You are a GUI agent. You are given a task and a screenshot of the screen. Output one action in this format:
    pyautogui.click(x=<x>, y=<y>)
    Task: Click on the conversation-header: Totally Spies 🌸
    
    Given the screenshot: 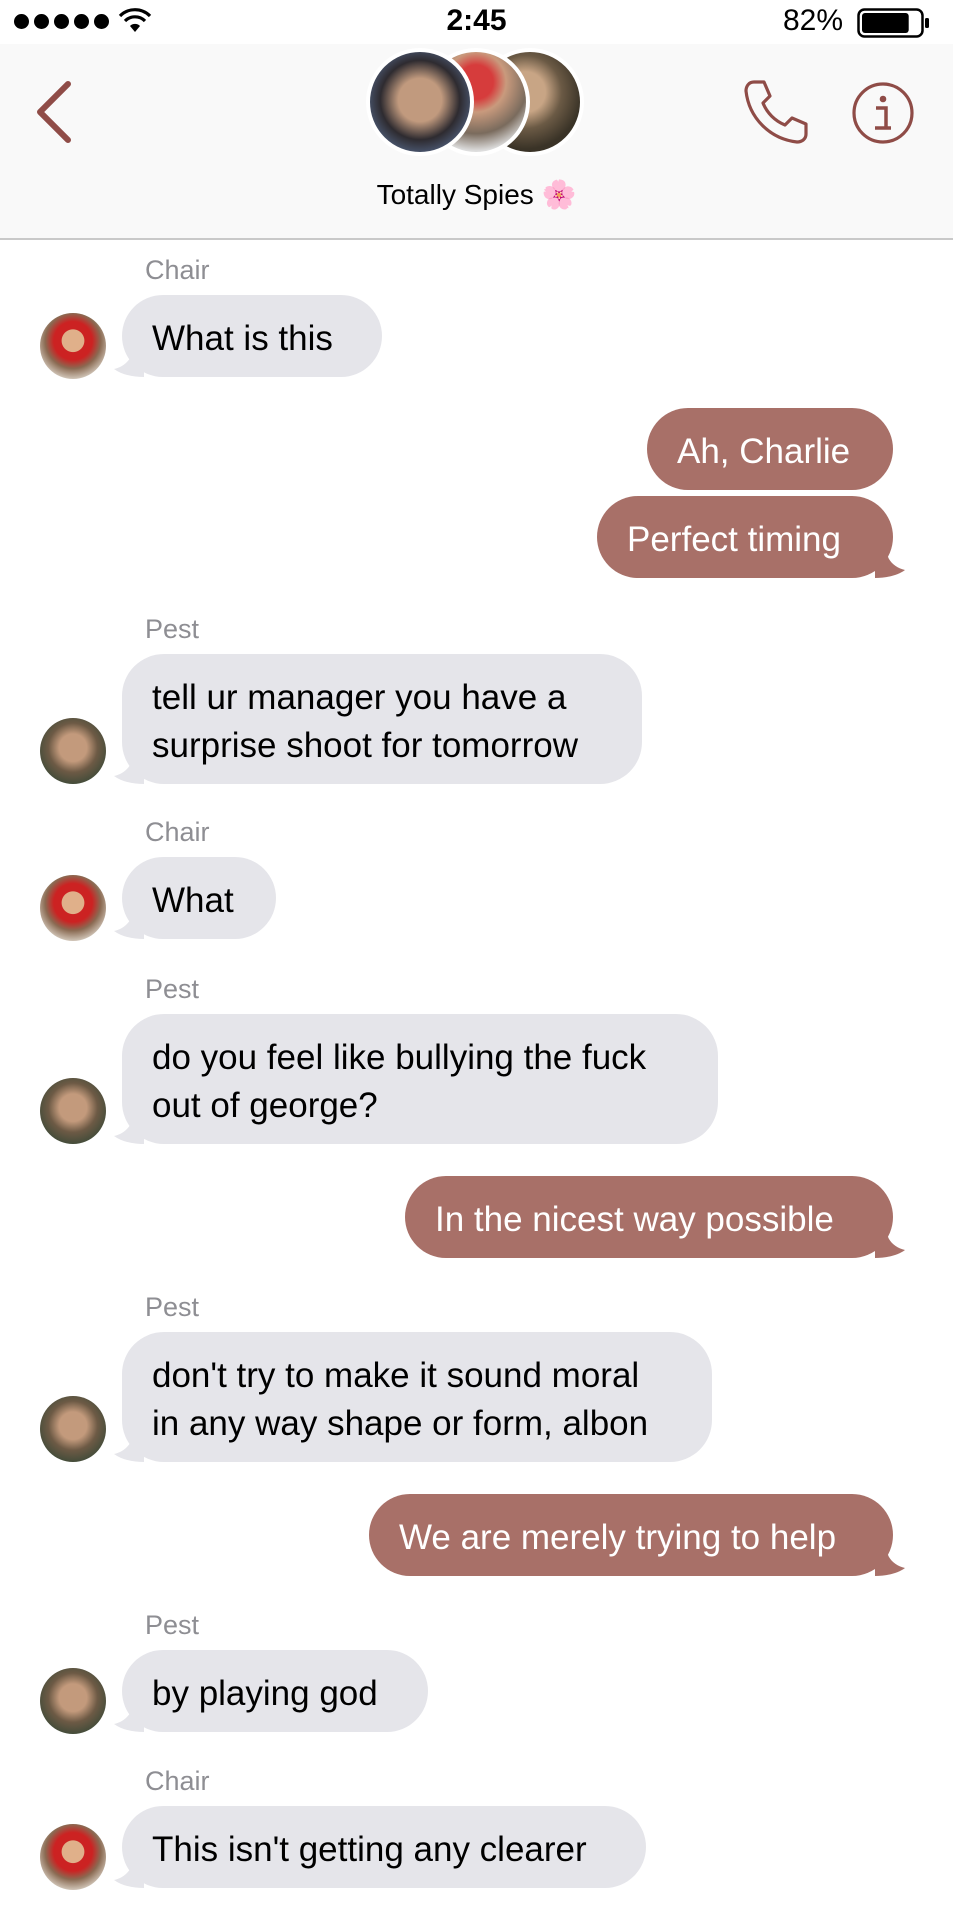 What is the action you would take?
    pyautogui.click(x=476, y=142)
    